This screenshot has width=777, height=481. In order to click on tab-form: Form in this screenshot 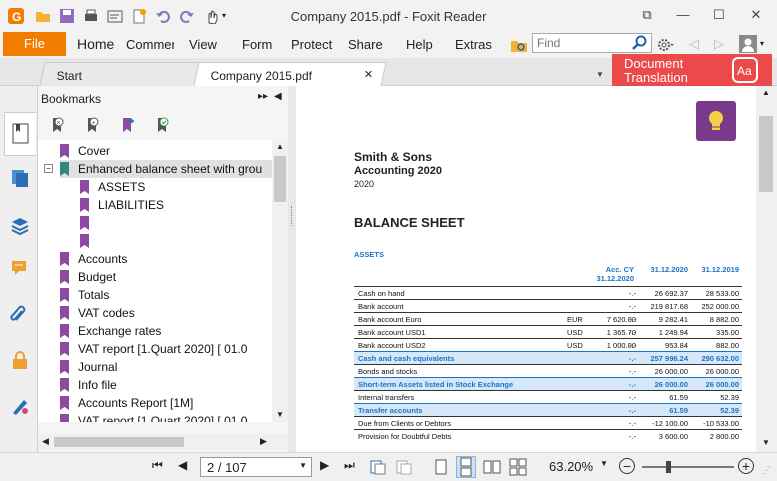, I will do `click(257, 44)`.